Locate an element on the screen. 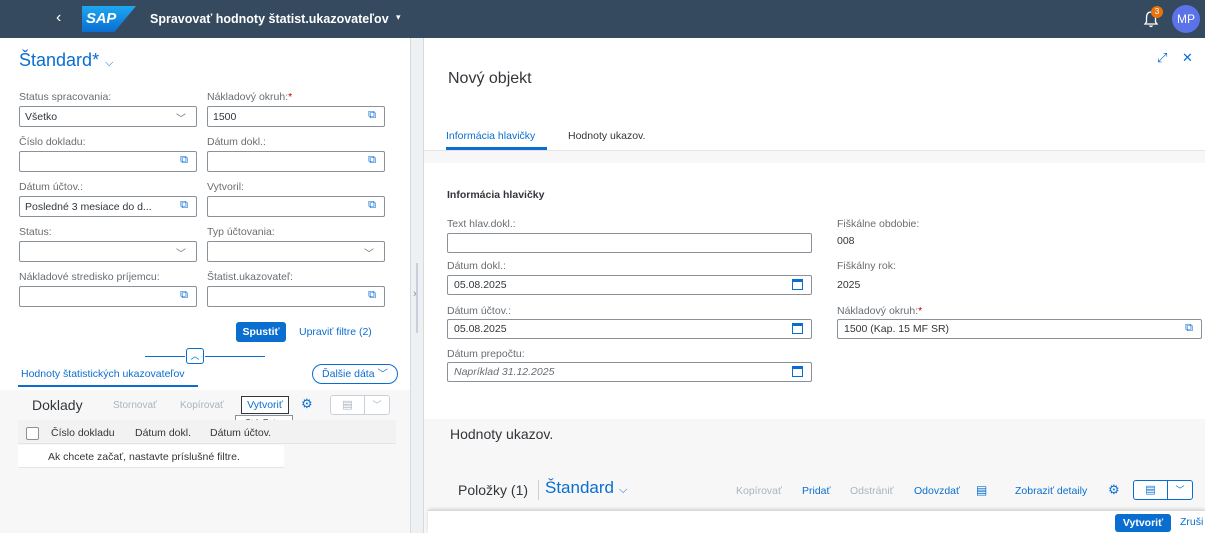  statist-ukazovatel-input: ⧉ is located at coordinates (296, 296).